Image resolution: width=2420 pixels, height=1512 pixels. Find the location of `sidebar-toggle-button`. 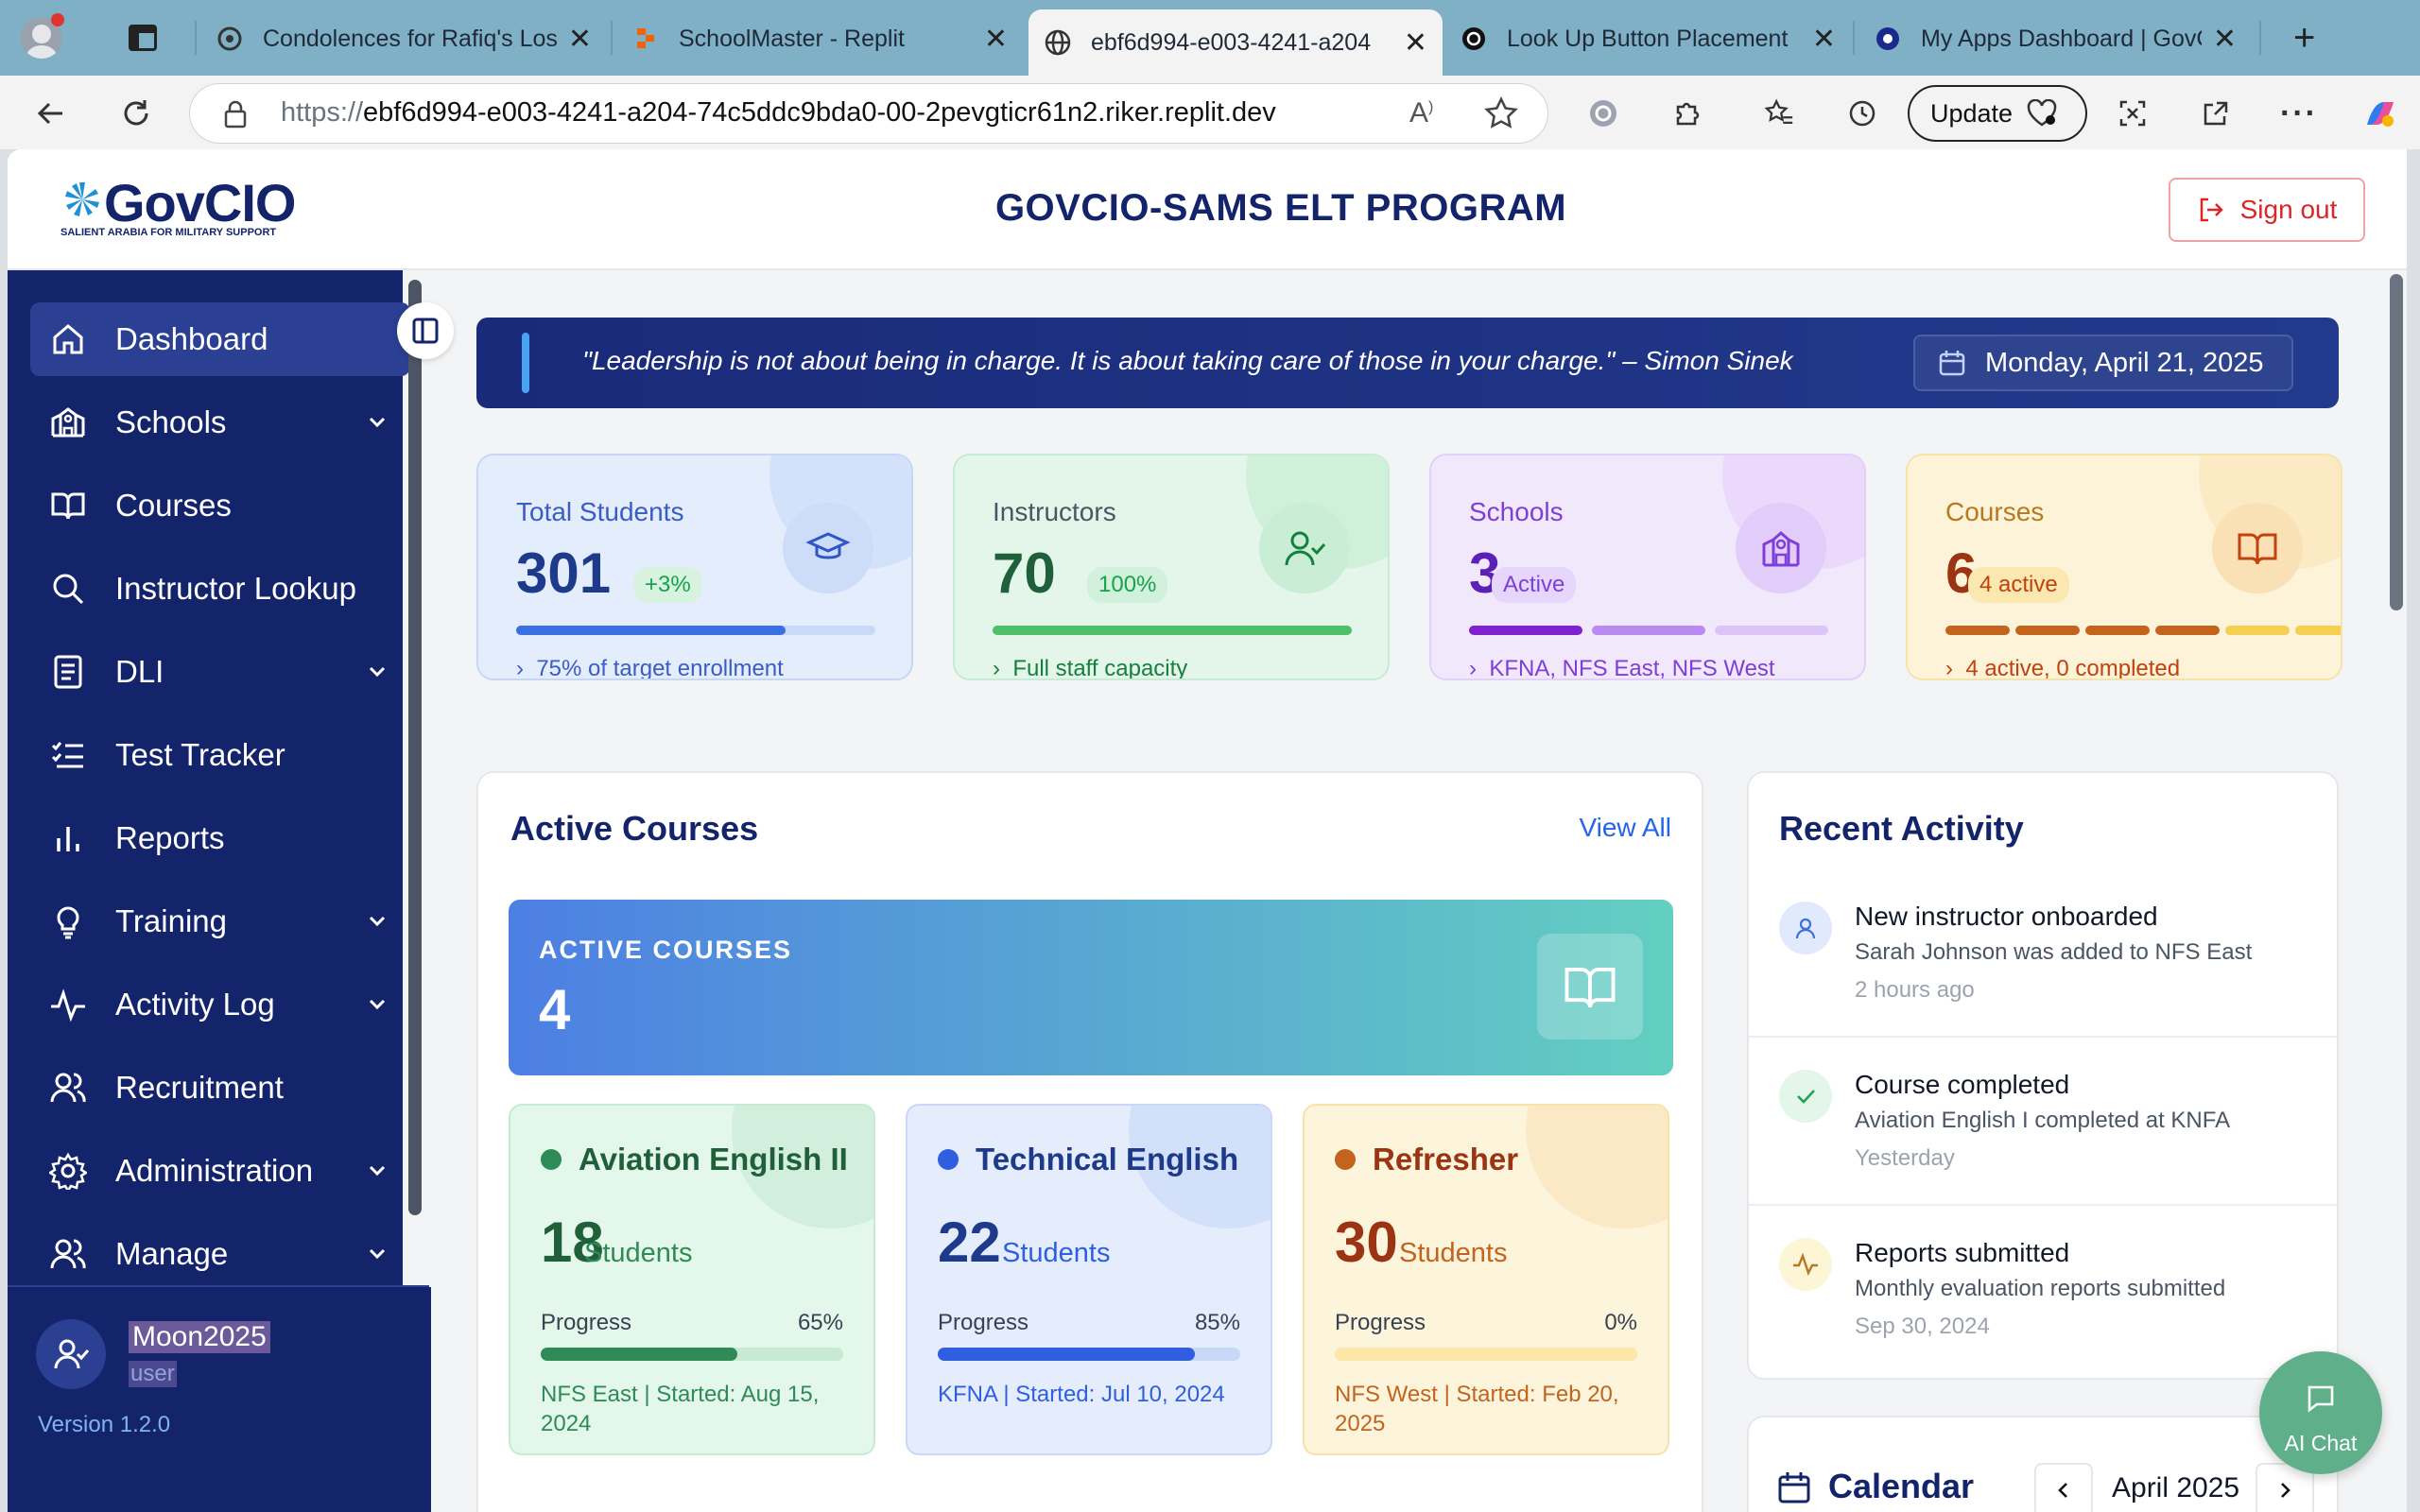

sidebar-toggle-button is located at coordinates (425, 330).